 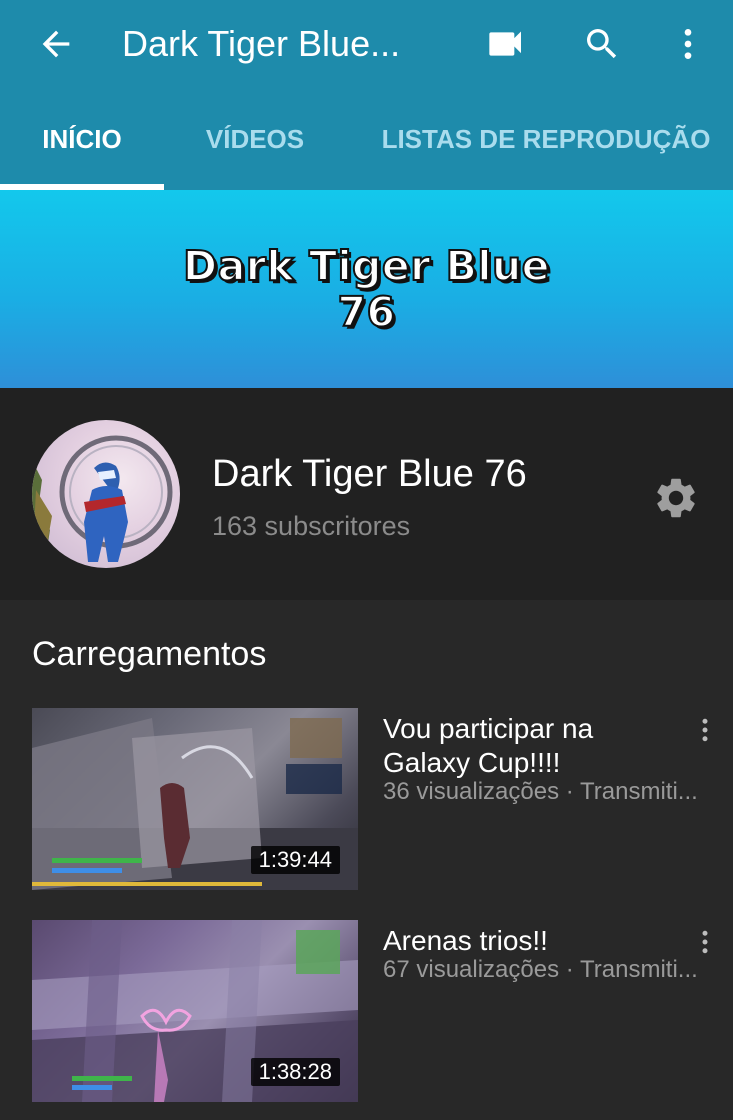 I want to click on video-duration: 1:39:44, so click(x=295, y=860).